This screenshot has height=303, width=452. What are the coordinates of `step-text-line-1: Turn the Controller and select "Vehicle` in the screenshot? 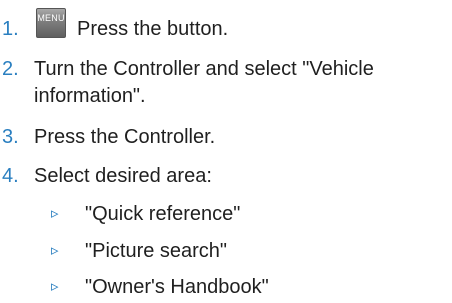 It's located at (204, 69).